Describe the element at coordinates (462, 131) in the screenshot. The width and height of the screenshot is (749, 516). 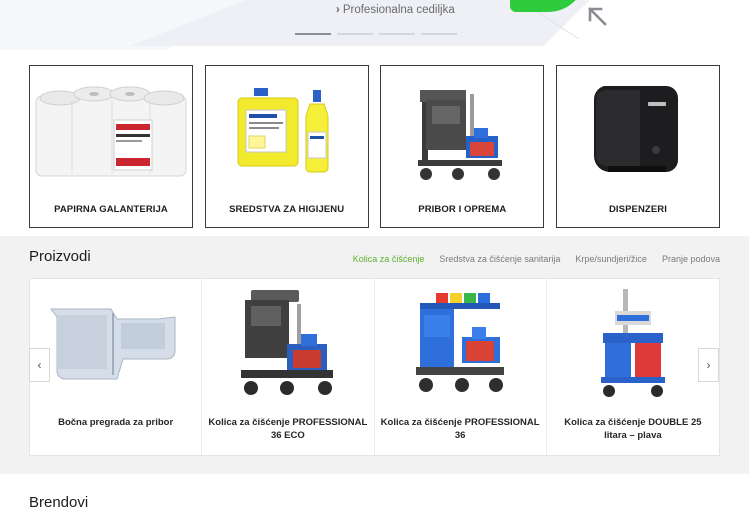
I see `cleaning-cart-image` at that location.